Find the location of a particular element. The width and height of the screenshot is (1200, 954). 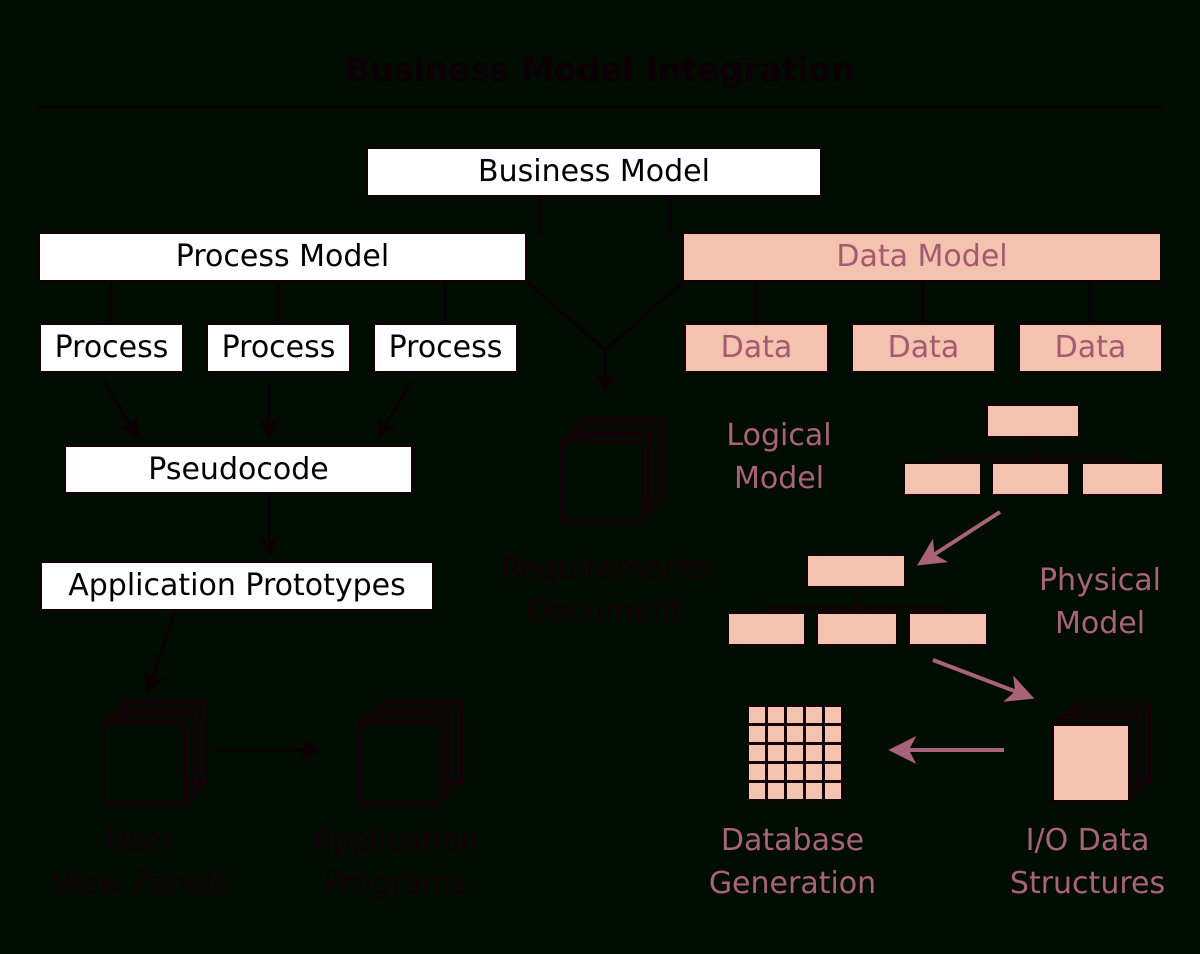

uvp-sheet-front is located at coordinates (145, 763).